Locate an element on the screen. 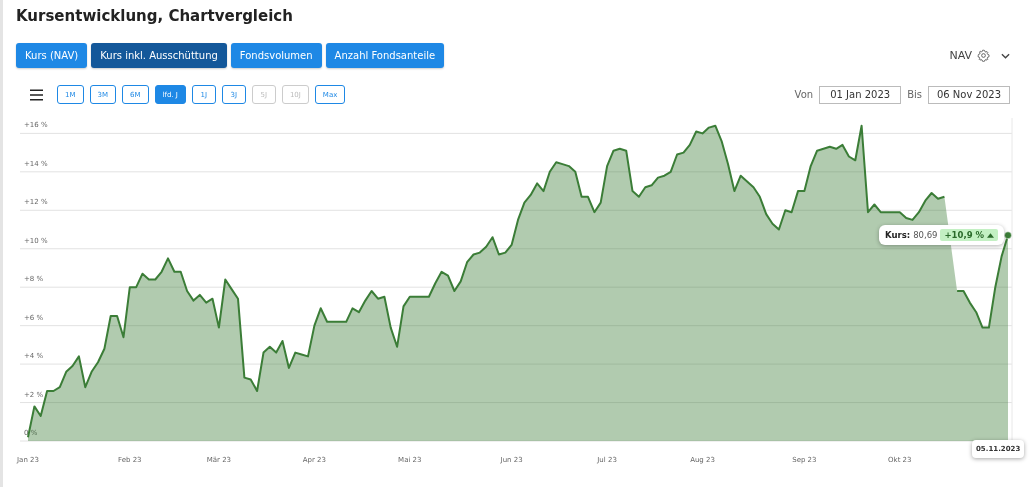  currency-selector: NAV is located at coordinates (979, 55).